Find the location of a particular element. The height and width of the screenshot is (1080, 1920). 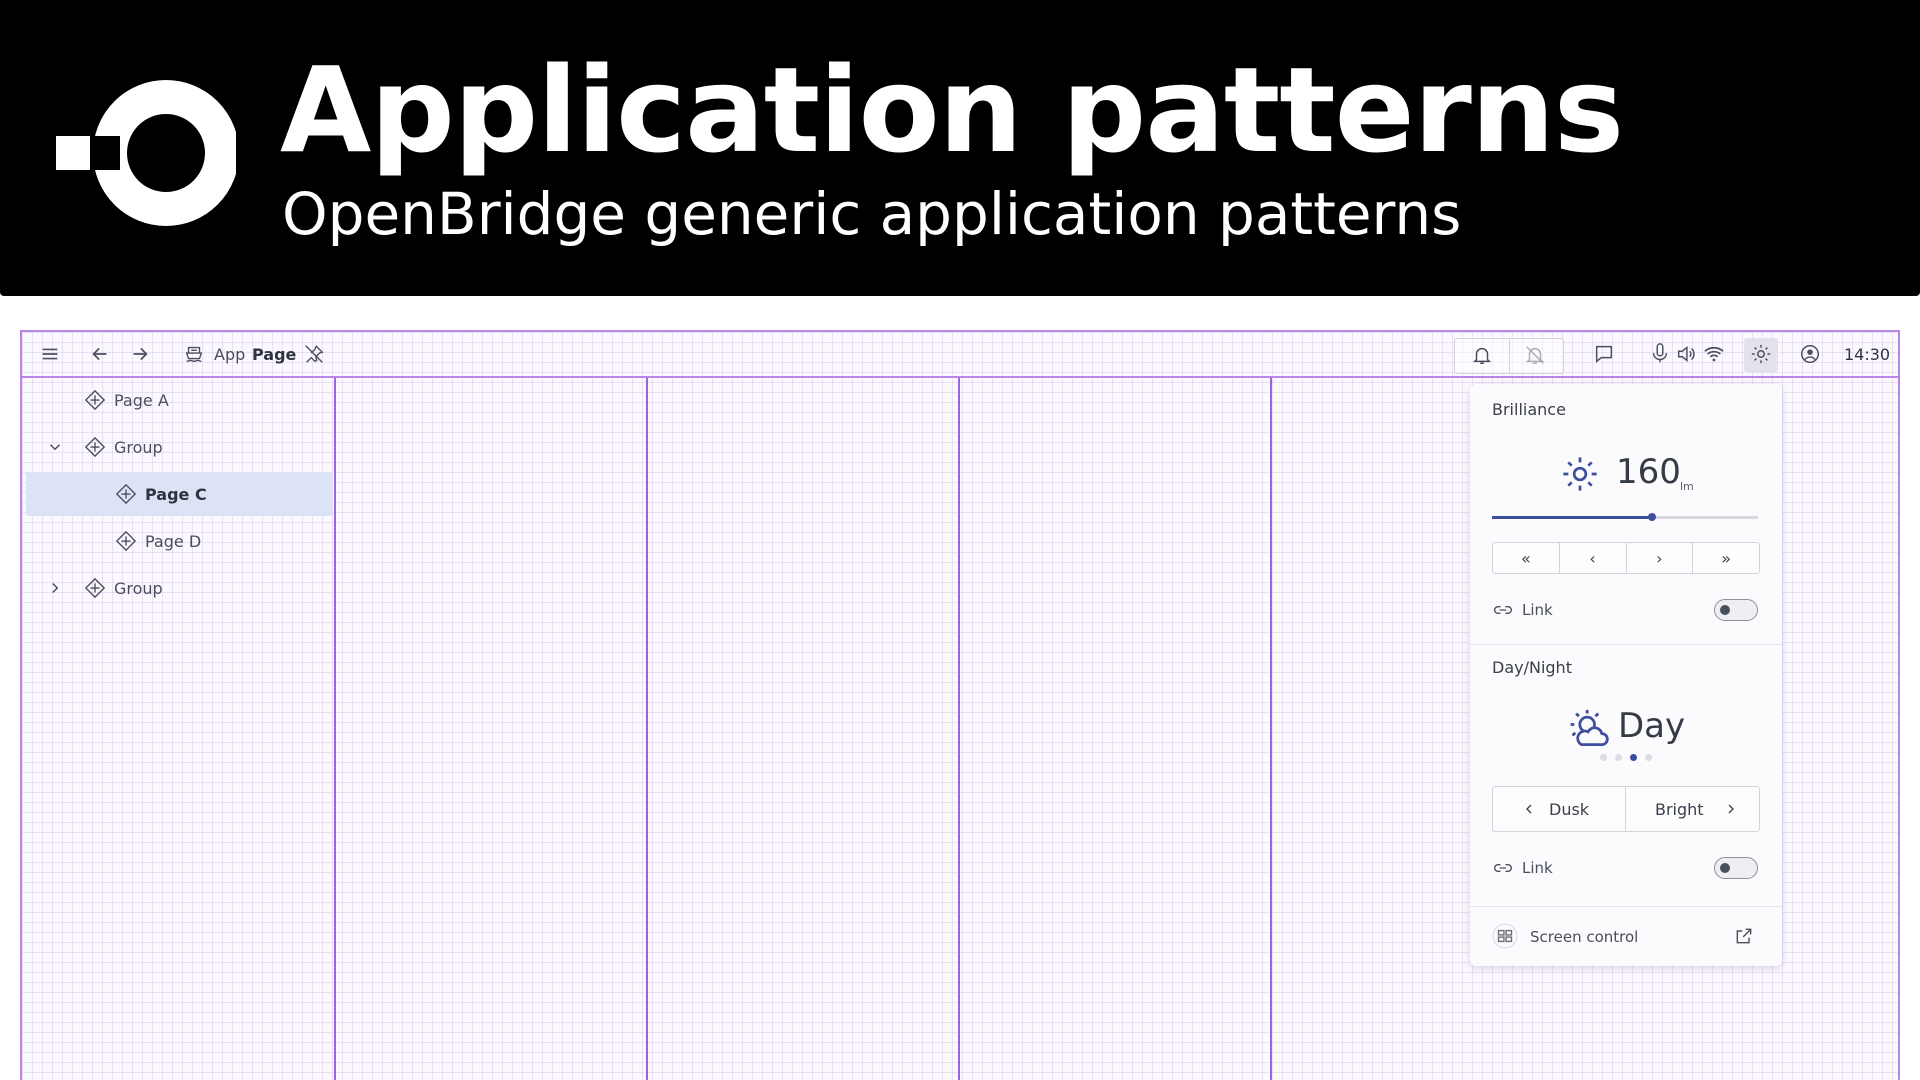

nav-item-page-a: Page A is located at coordinates (179, 400).